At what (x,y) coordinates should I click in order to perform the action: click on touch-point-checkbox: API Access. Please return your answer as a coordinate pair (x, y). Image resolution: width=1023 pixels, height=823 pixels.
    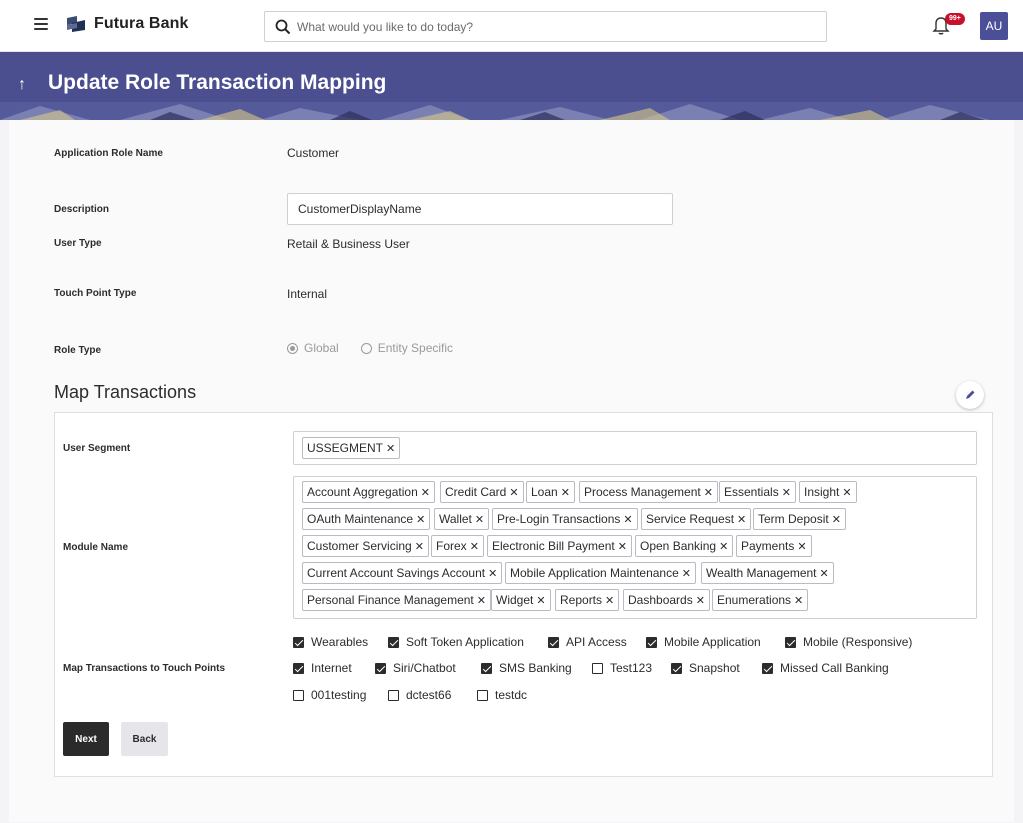
    Looking at the image, I should click on (587, 642).